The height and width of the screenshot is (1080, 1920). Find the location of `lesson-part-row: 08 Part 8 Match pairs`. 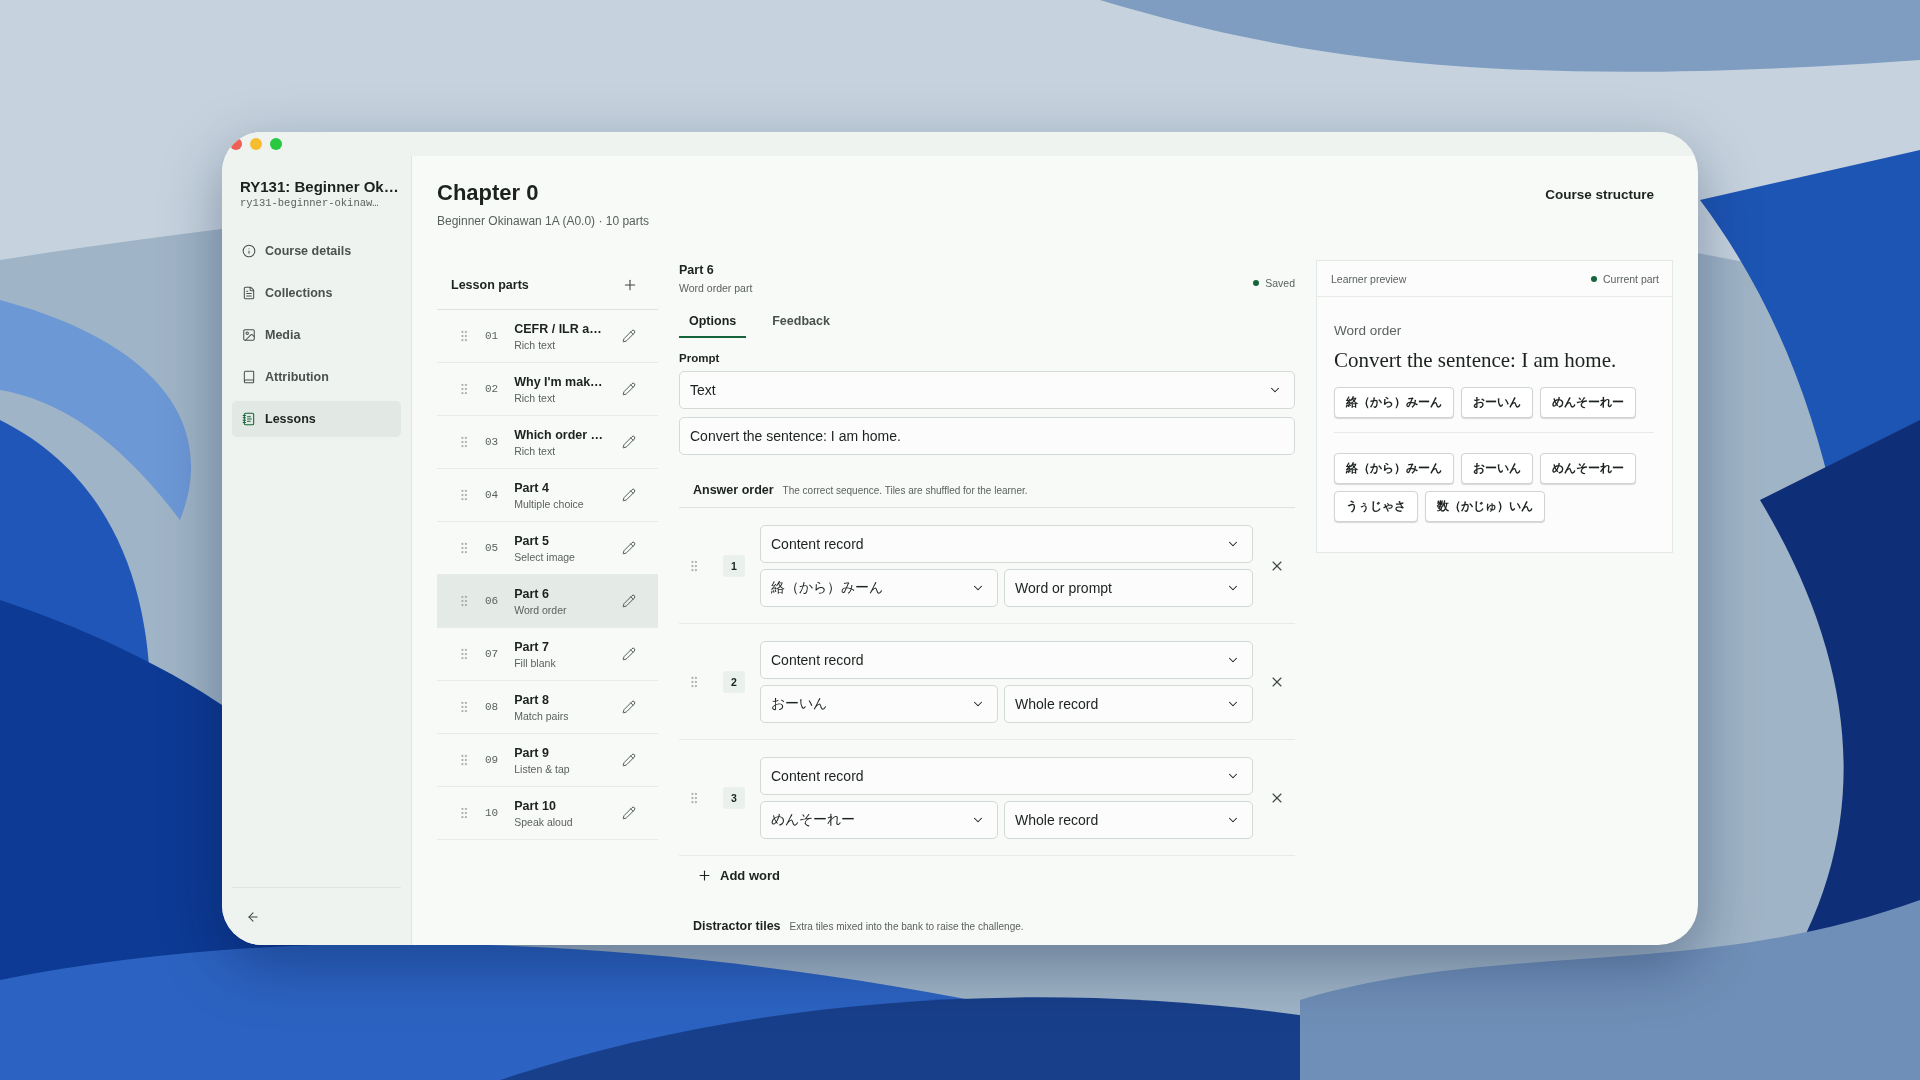

lesson-part-row: 08 Part 8 Match pairs is located at coordinates (547, 707).